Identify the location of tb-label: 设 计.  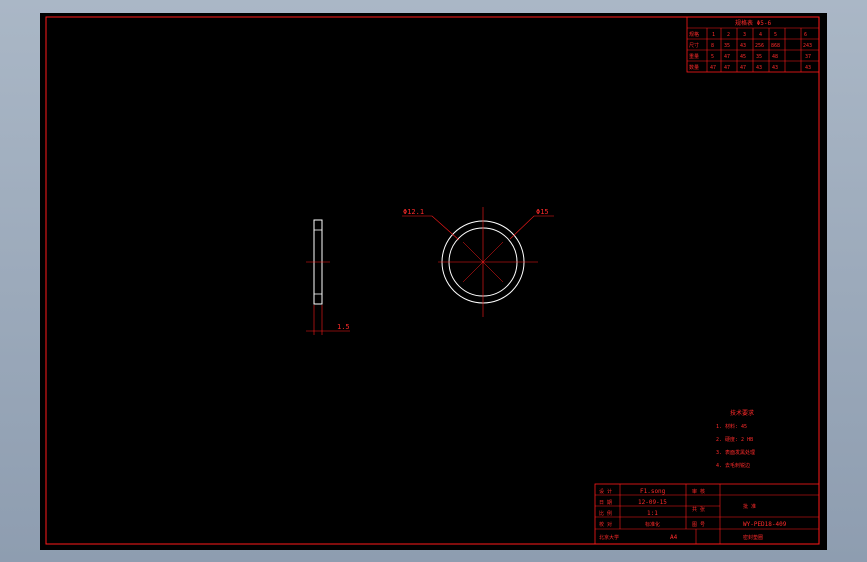
(605, 491).